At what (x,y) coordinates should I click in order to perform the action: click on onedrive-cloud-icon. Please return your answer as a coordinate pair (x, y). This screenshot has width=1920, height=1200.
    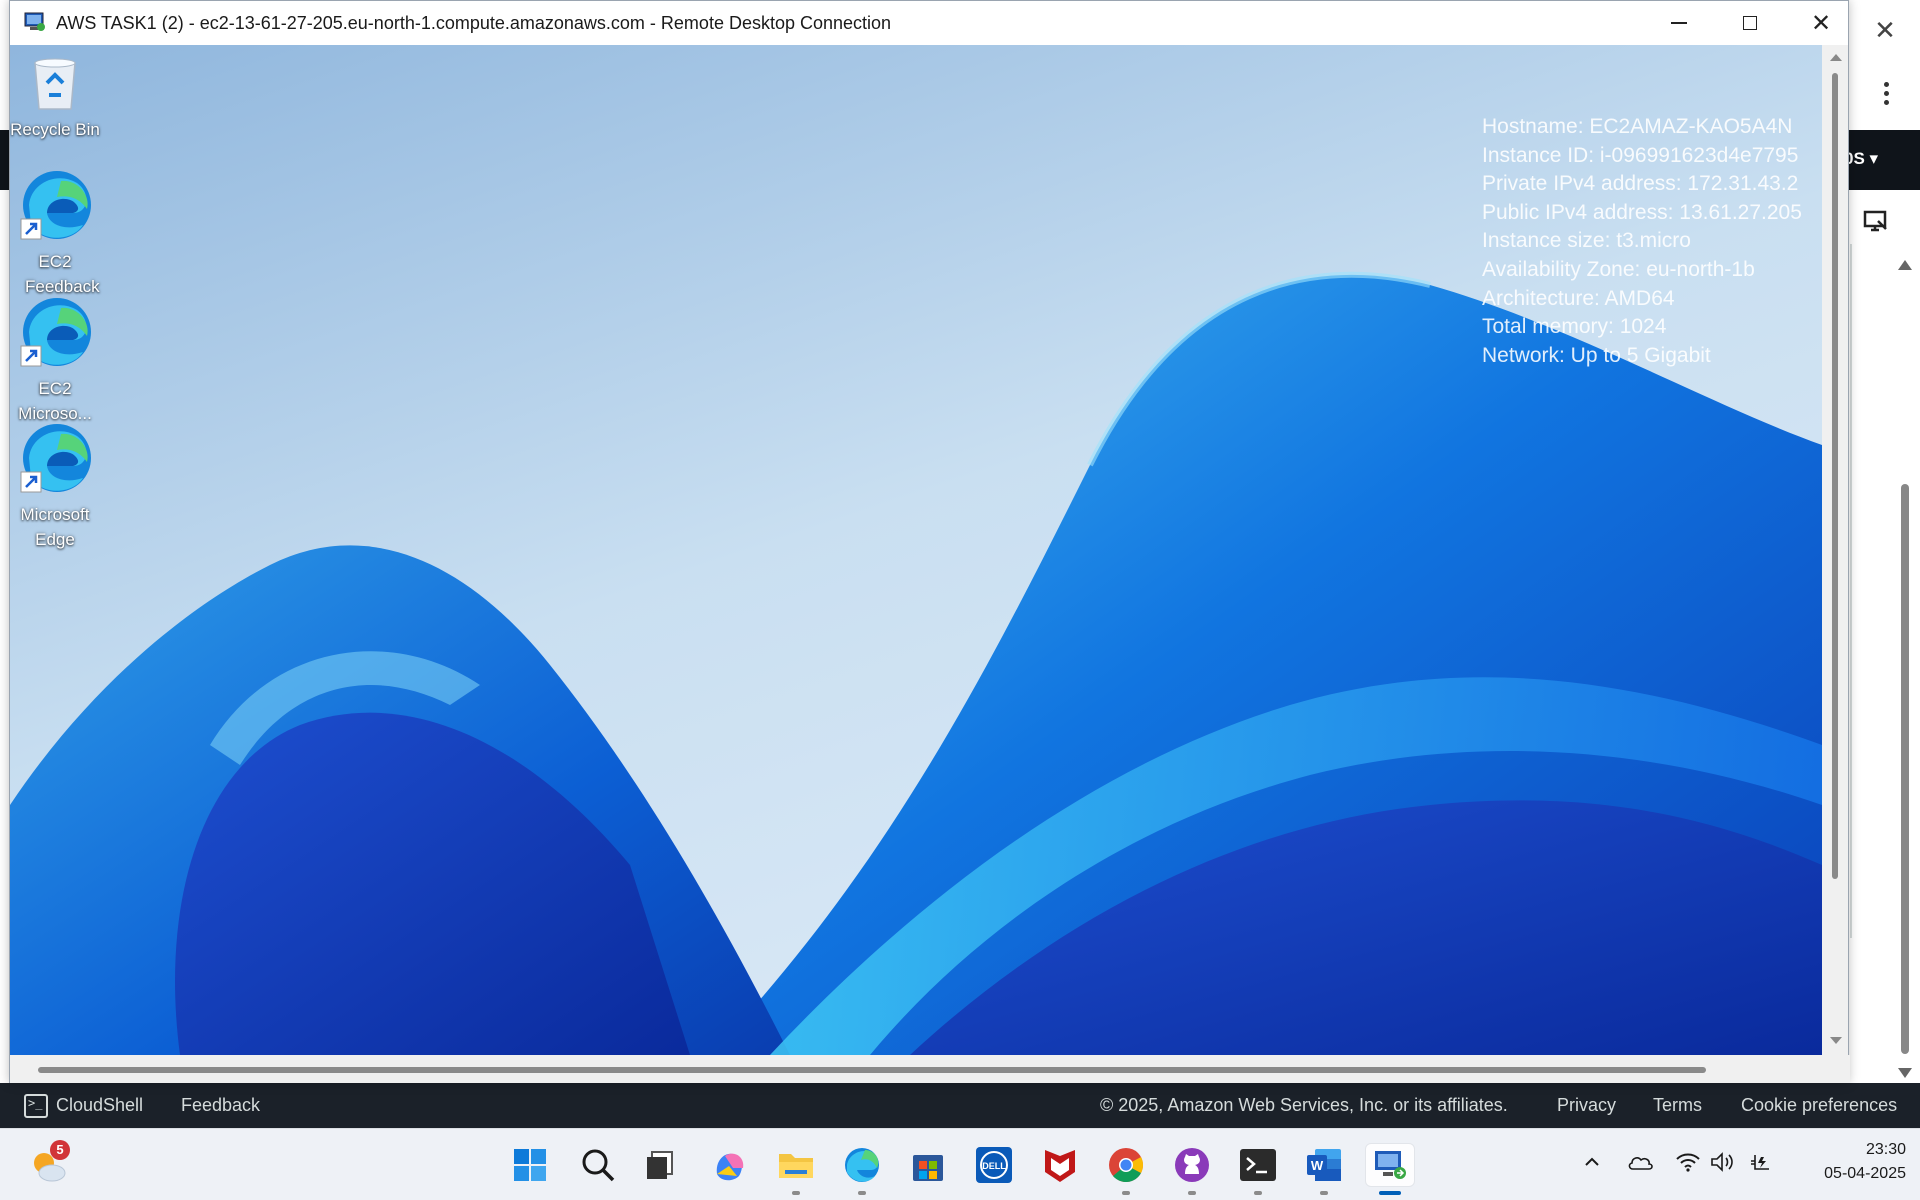
    Looking at the image, I should click on (1640, 1162).